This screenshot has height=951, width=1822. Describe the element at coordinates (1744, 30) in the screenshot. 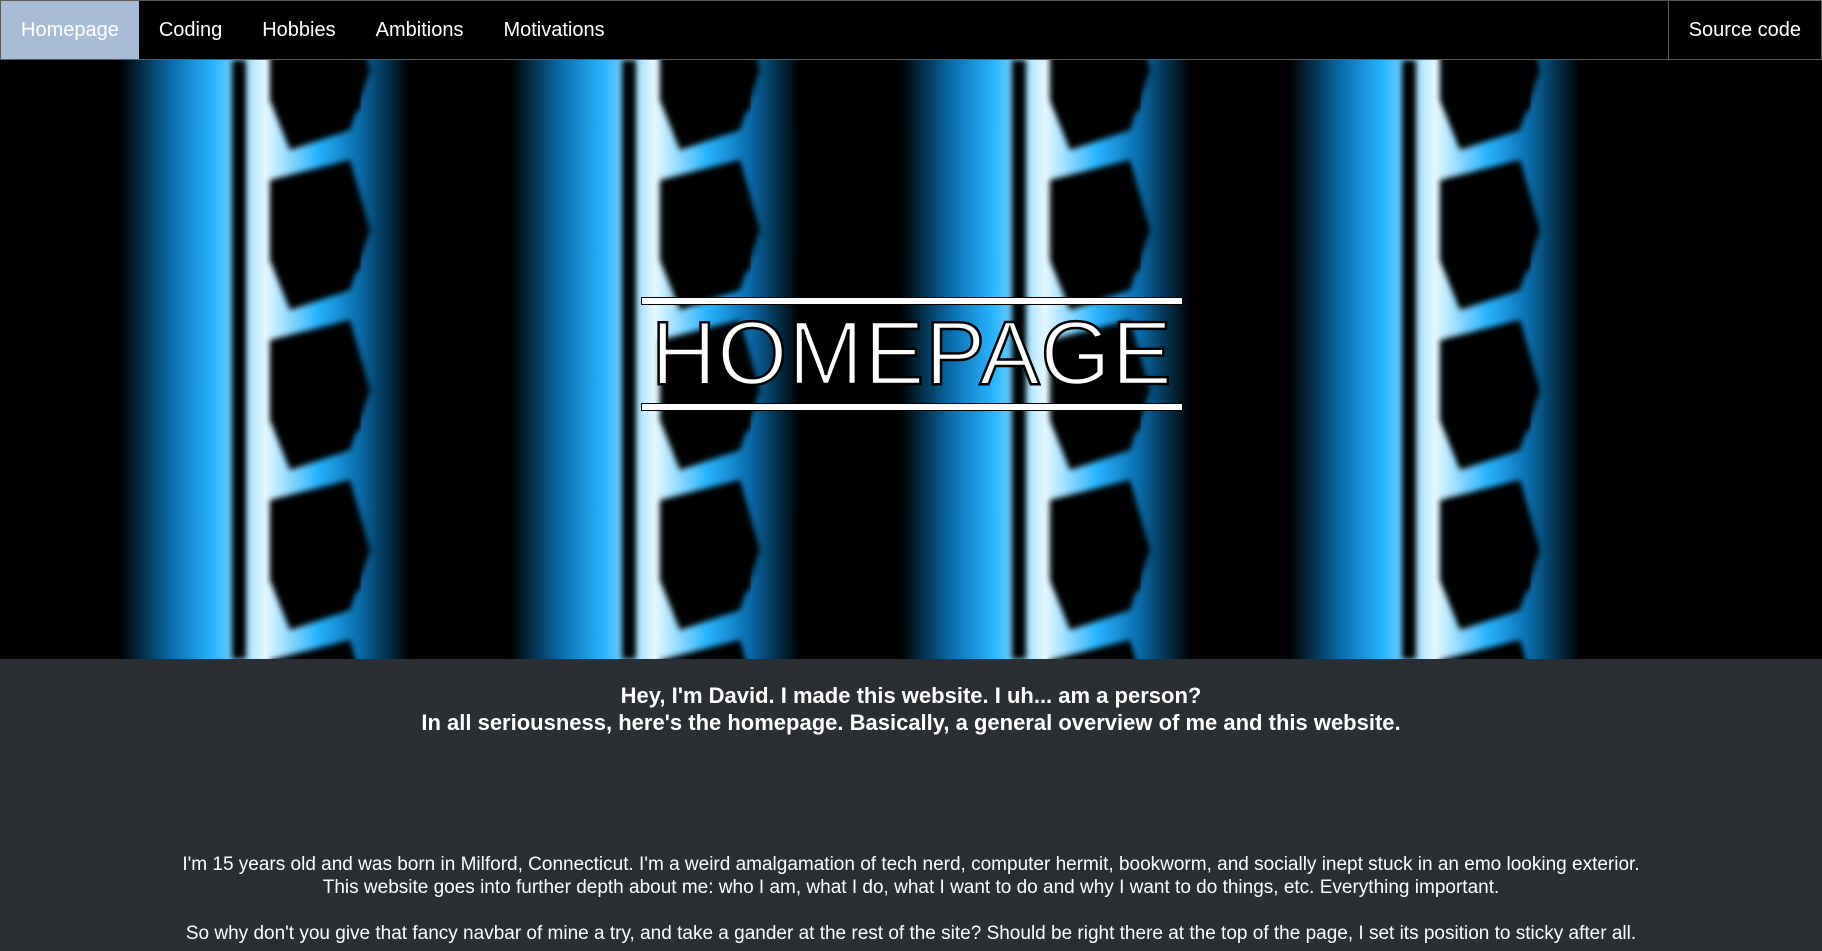

I see `nav-item-source-code: Source code` at that location.